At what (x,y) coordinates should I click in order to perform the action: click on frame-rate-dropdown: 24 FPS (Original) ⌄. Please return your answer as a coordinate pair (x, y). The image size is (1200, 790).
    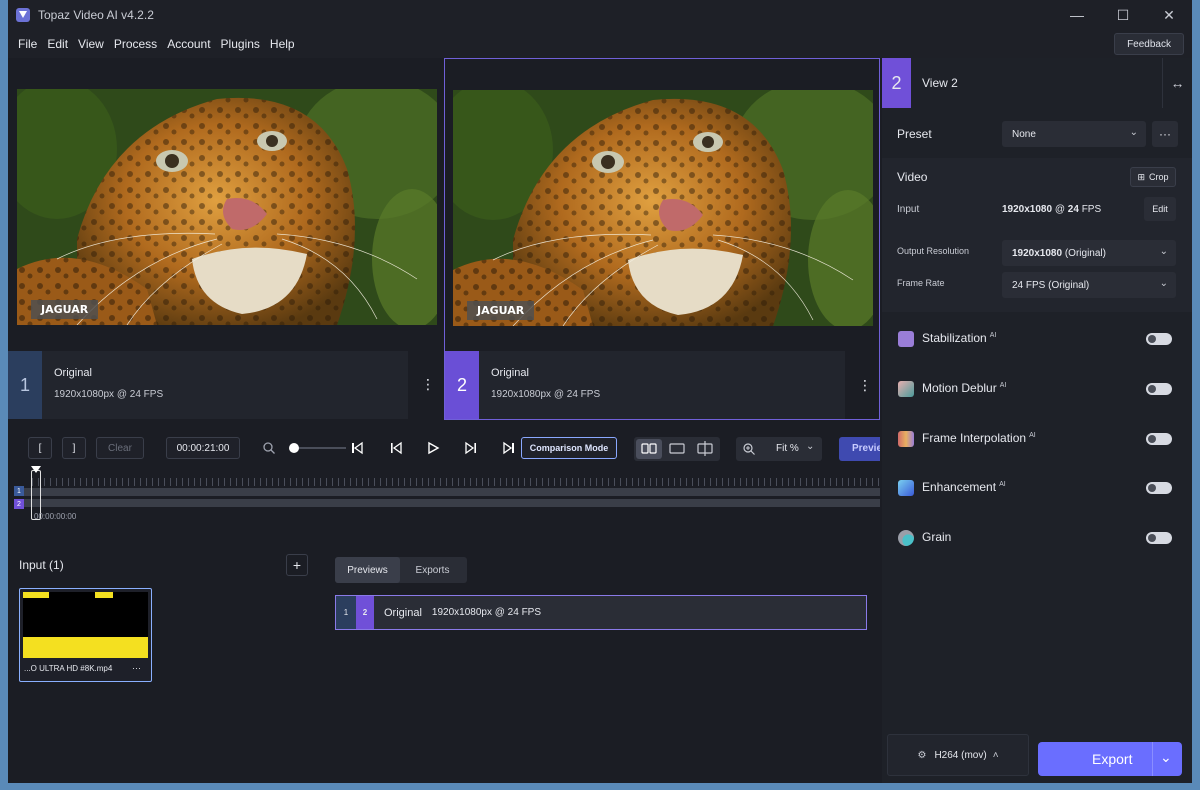
    Looking at the image, I should click on (1089, 285).